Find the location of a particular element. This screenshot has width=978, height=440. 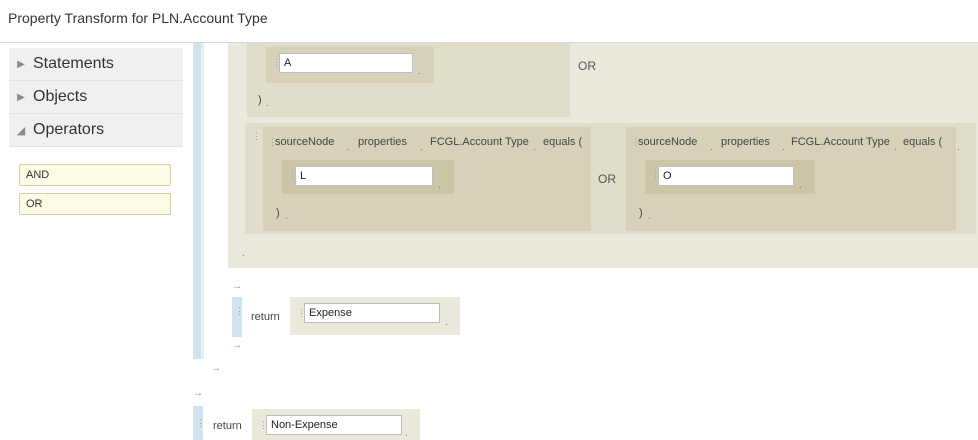

value-o-field: O is located at coordinates (726, 176).